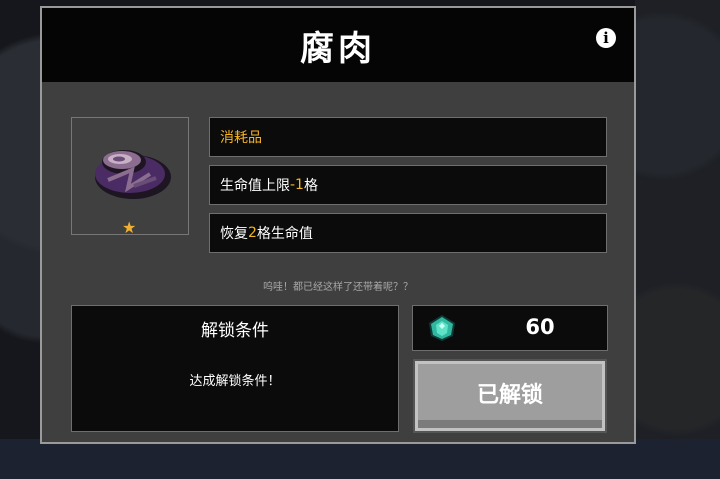 The width and height of the screenshot is (720, 479). I want to click on unlock-conditions-panel: 解锁条件 达成解锁条件！, so click(235, 368).